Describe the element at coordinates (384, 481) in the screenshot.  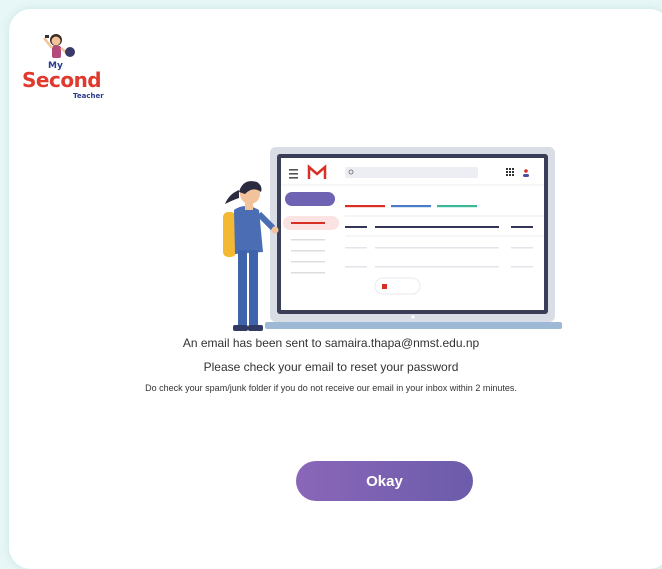
I see `okay-button: Okay` at that location.